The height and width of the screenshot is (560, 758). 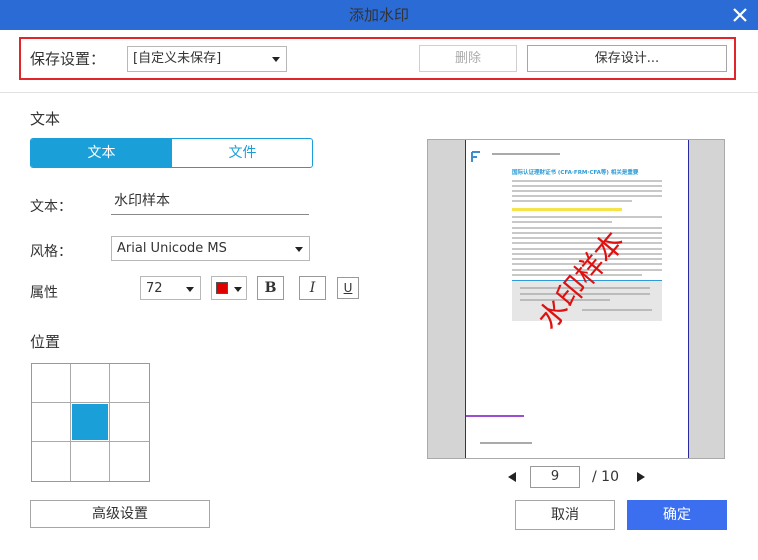 I want to click on next-page-icon, so click(x=641, y=477).